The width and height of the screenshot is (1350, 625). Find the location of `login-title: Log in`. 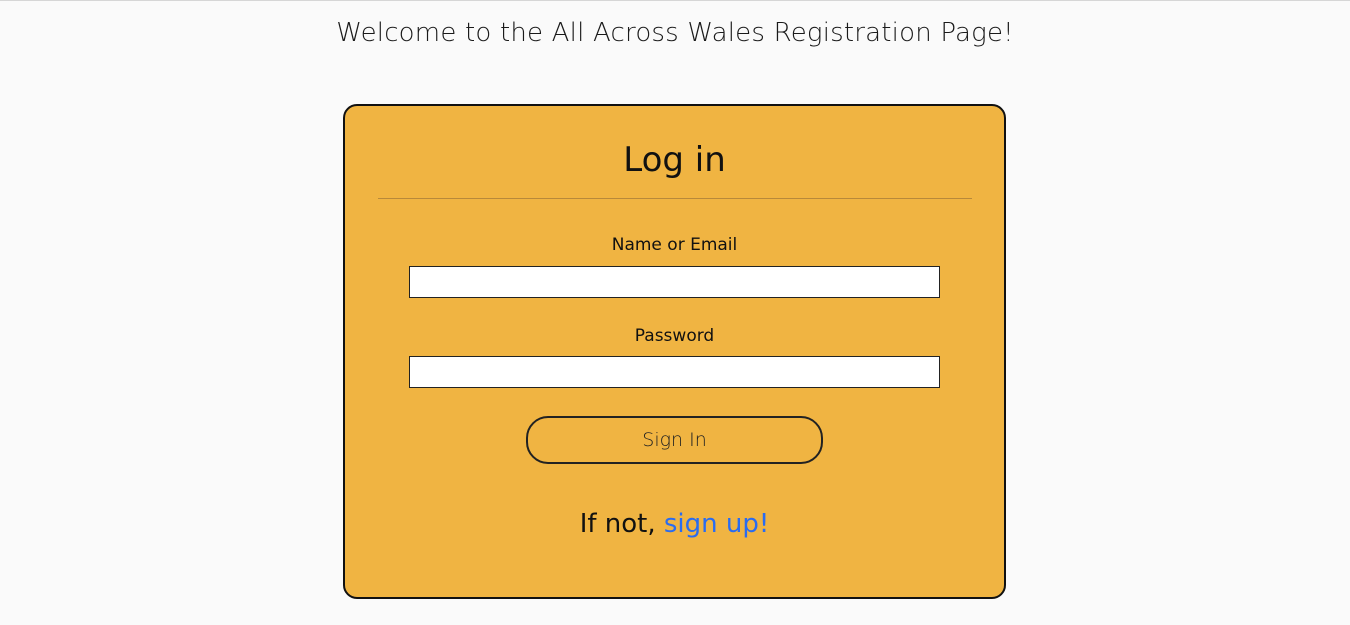

login-title: Log in is located at coordinates (674, 160).